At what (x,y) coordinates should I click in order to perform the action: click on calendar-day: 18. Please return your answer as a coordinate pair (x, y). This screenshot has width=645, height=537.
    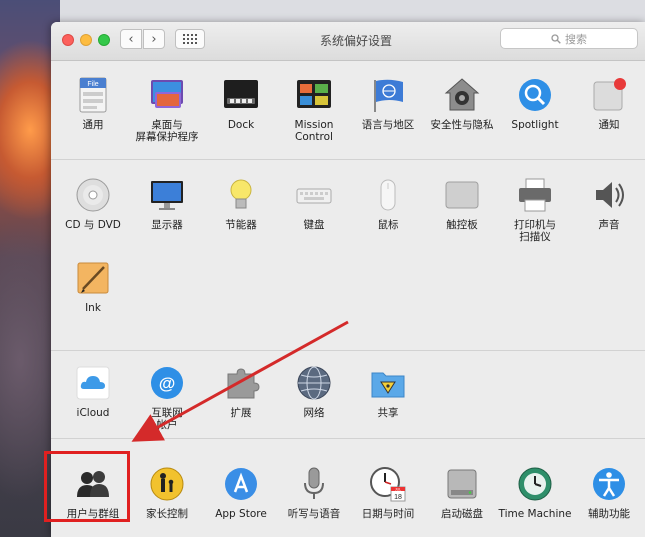
    Looking at the image, I should click on (398, 497).